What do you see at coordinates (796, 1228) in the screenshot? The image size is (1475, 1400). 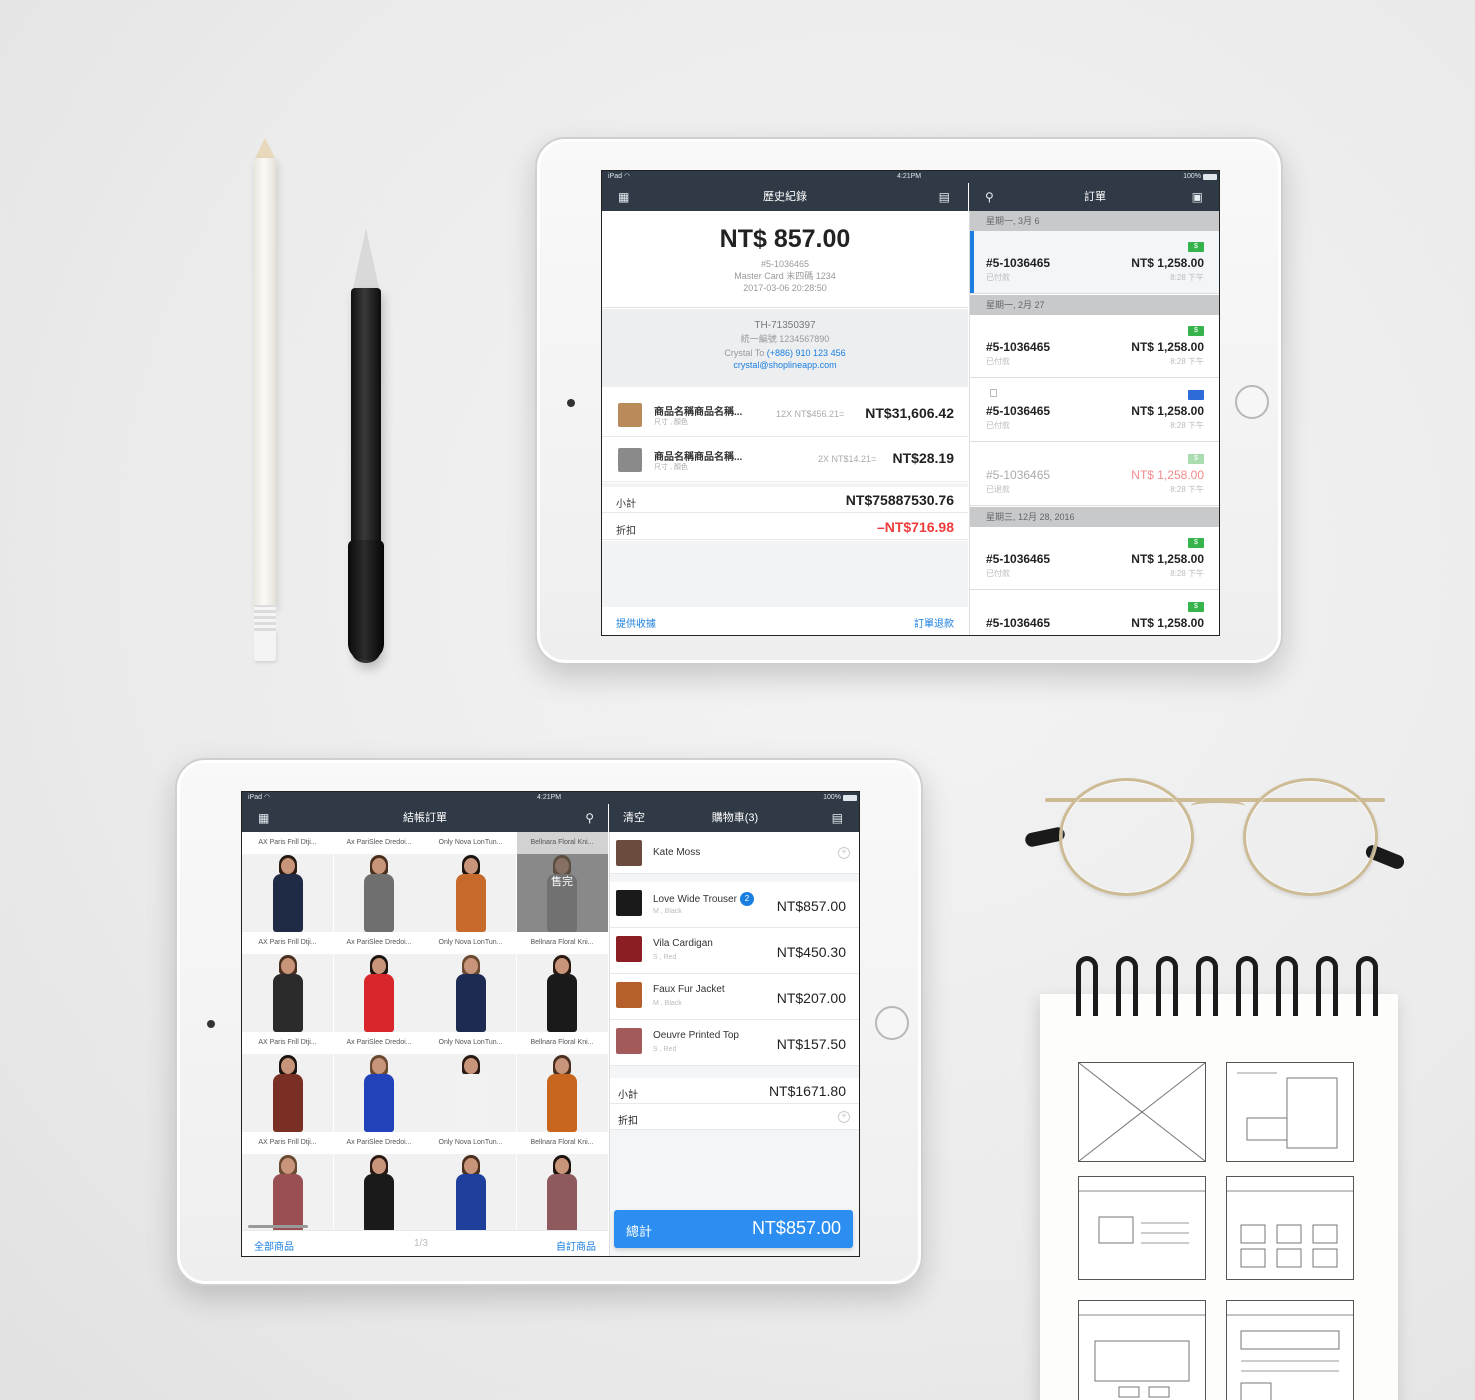 I see `total-value: NT$857.00` at bounding box center [796, 1228].